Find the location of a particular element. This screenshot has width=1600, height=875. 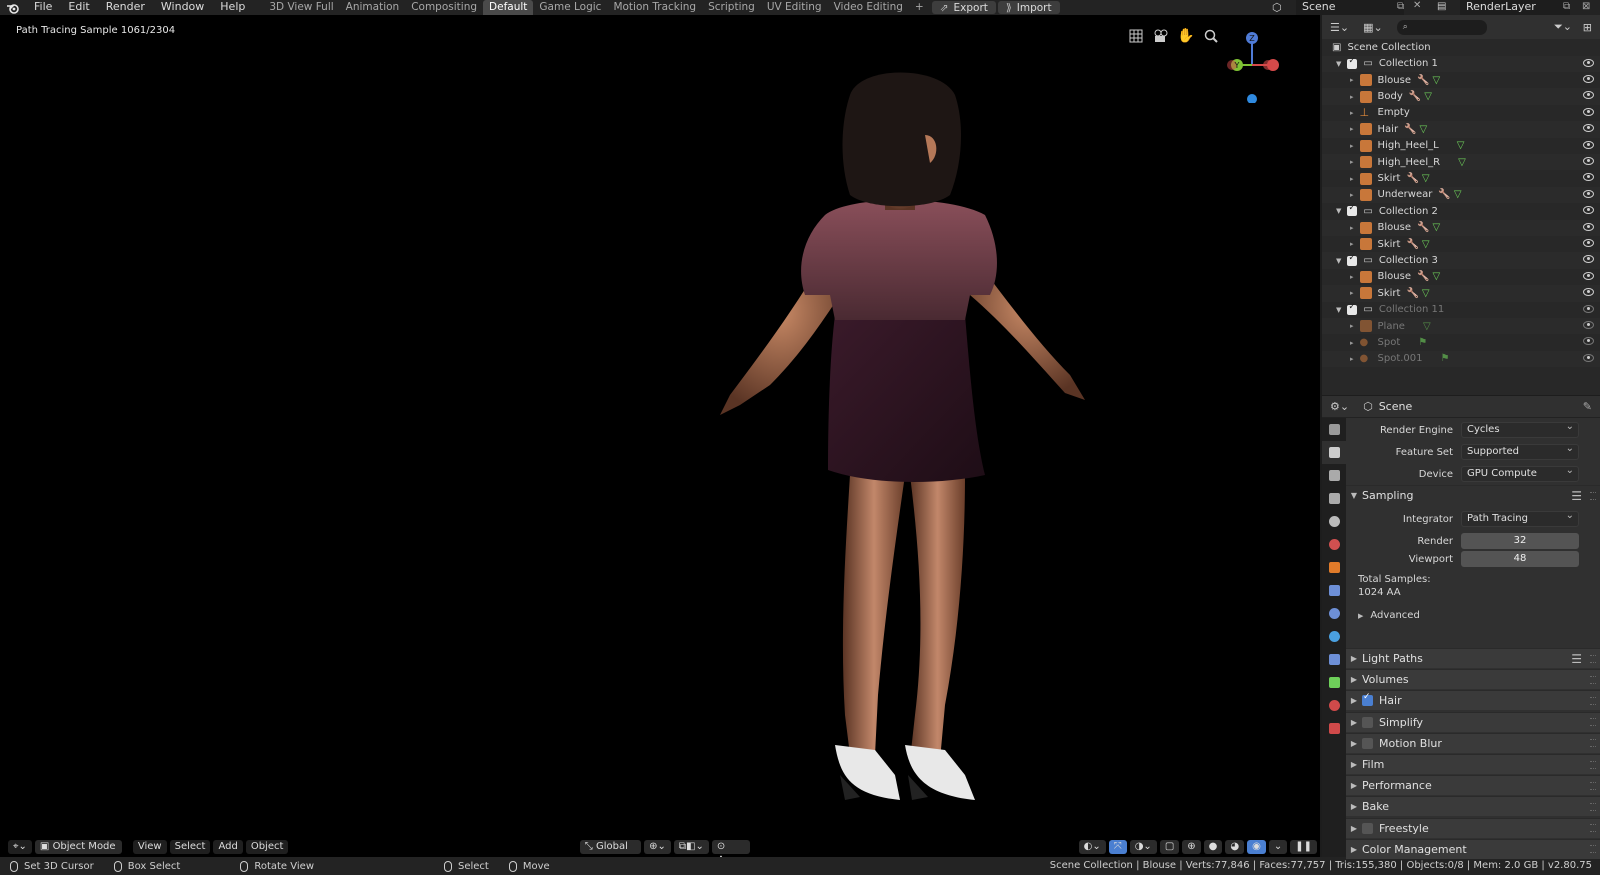

blender-logo-icon is located at coordinates (13, 7).